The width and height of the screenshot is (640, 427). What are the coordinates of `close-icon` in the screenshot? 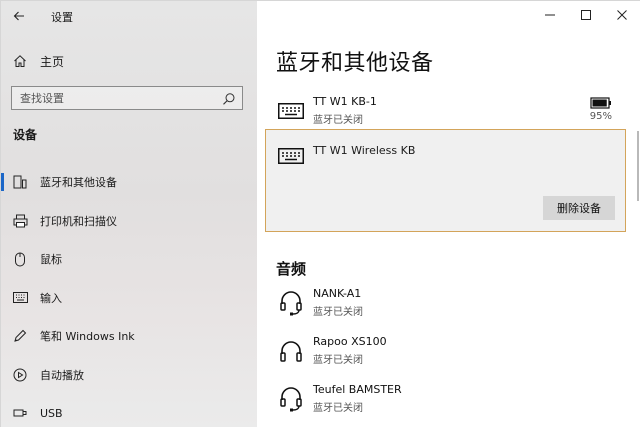 It's located at (622, 15).